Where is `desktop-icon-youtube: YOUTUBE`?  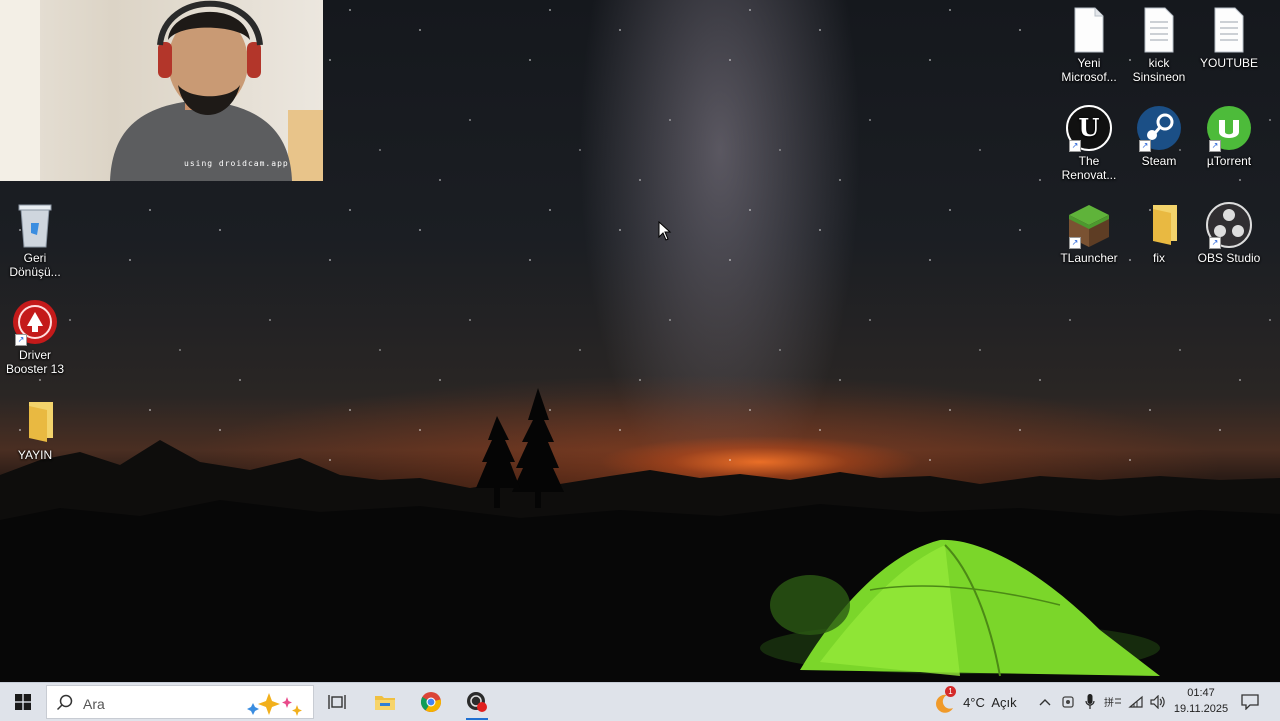
desktop-icon-youtube: YOUTUBE is located at coordinates (1229, 38).